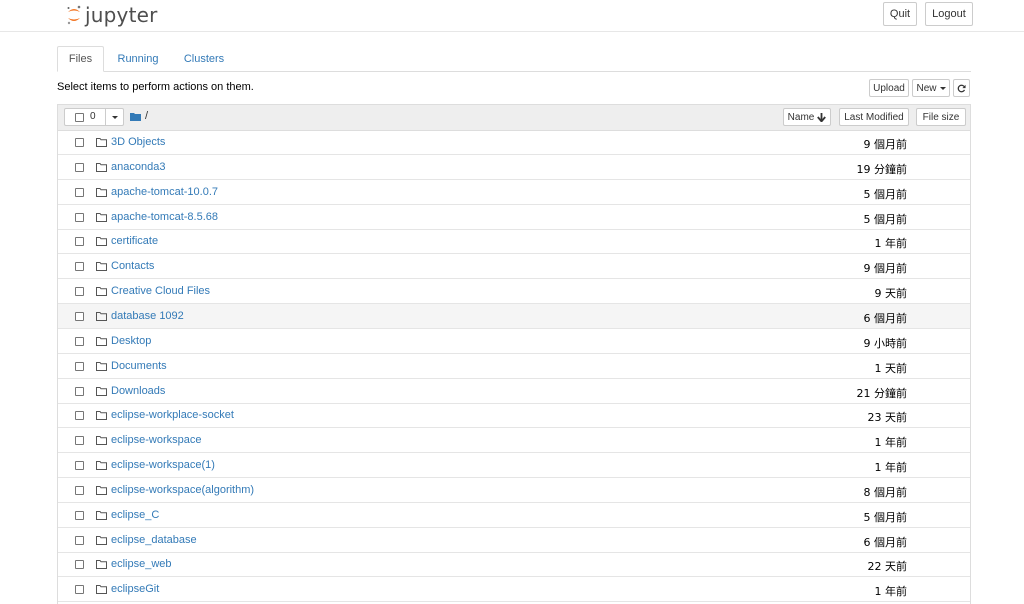 The height and width of the screenshot is (604, 1024). I want to click on file-row: Desktop 9 小時前, so click(514, 341).